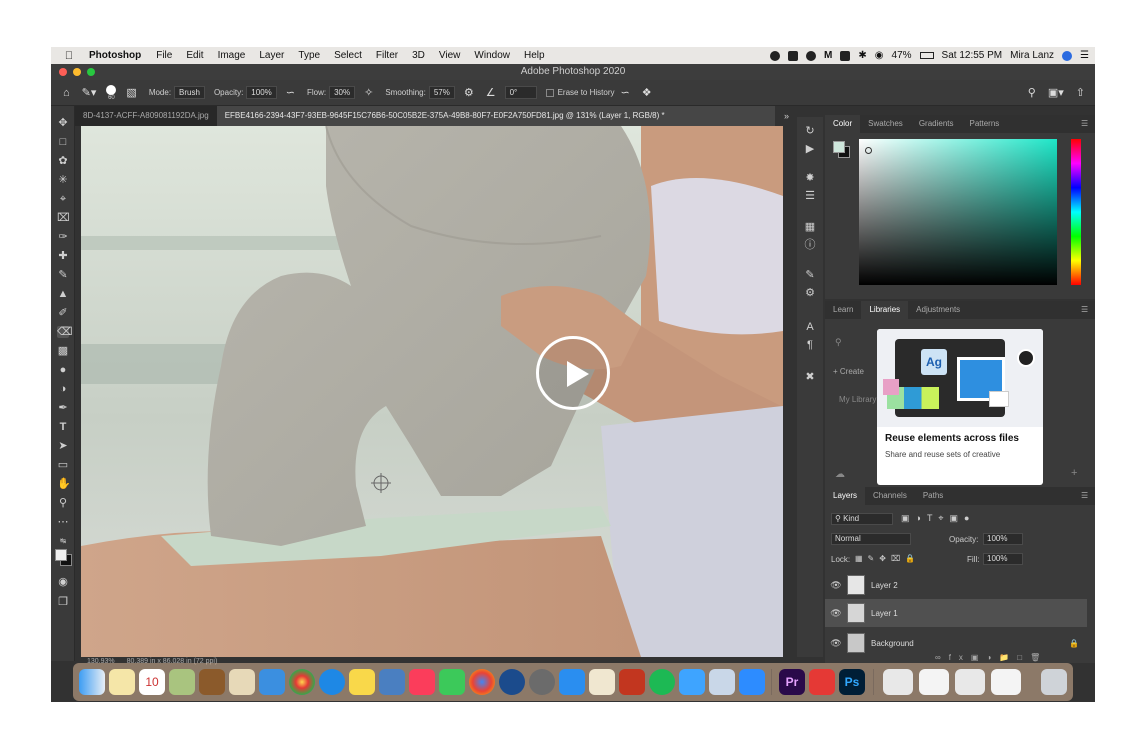 The image size is (1132, 748). What do you see at coordinates (862, 55) in the screenshot?
I see `bluetooth-icon: ✱` at bounding box center [862, 55].